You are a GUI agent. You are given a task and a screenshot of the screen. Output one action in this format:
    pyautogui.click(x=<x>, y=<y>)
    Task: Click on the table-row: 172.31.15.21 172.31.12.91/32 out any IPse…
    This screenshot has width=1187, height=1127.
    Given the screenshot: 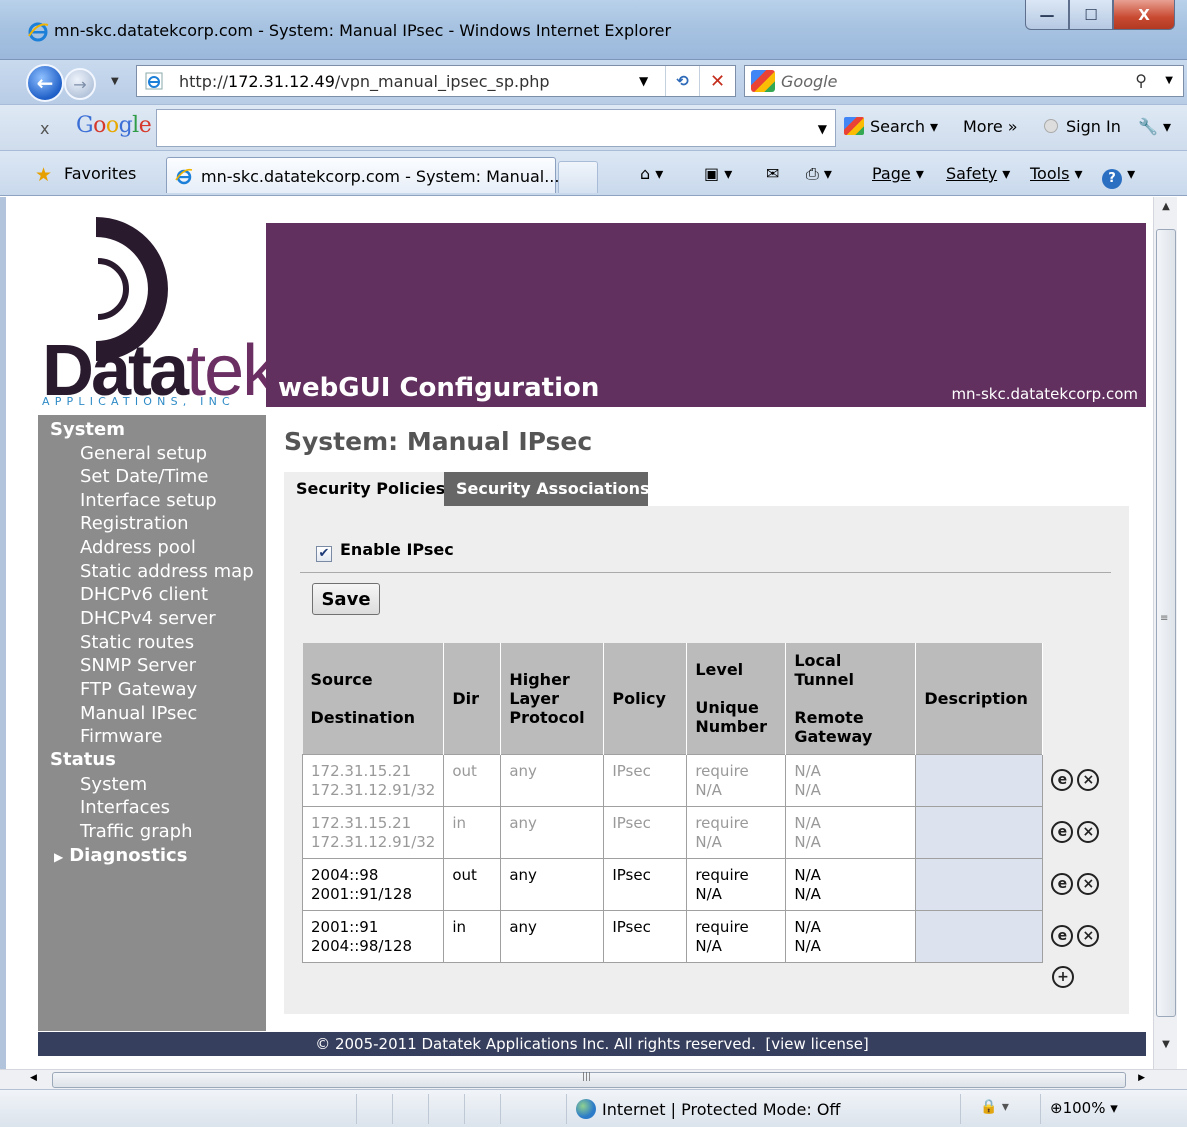 What is the action you would take?
    pyautogui.click(x=707, y=780)
    